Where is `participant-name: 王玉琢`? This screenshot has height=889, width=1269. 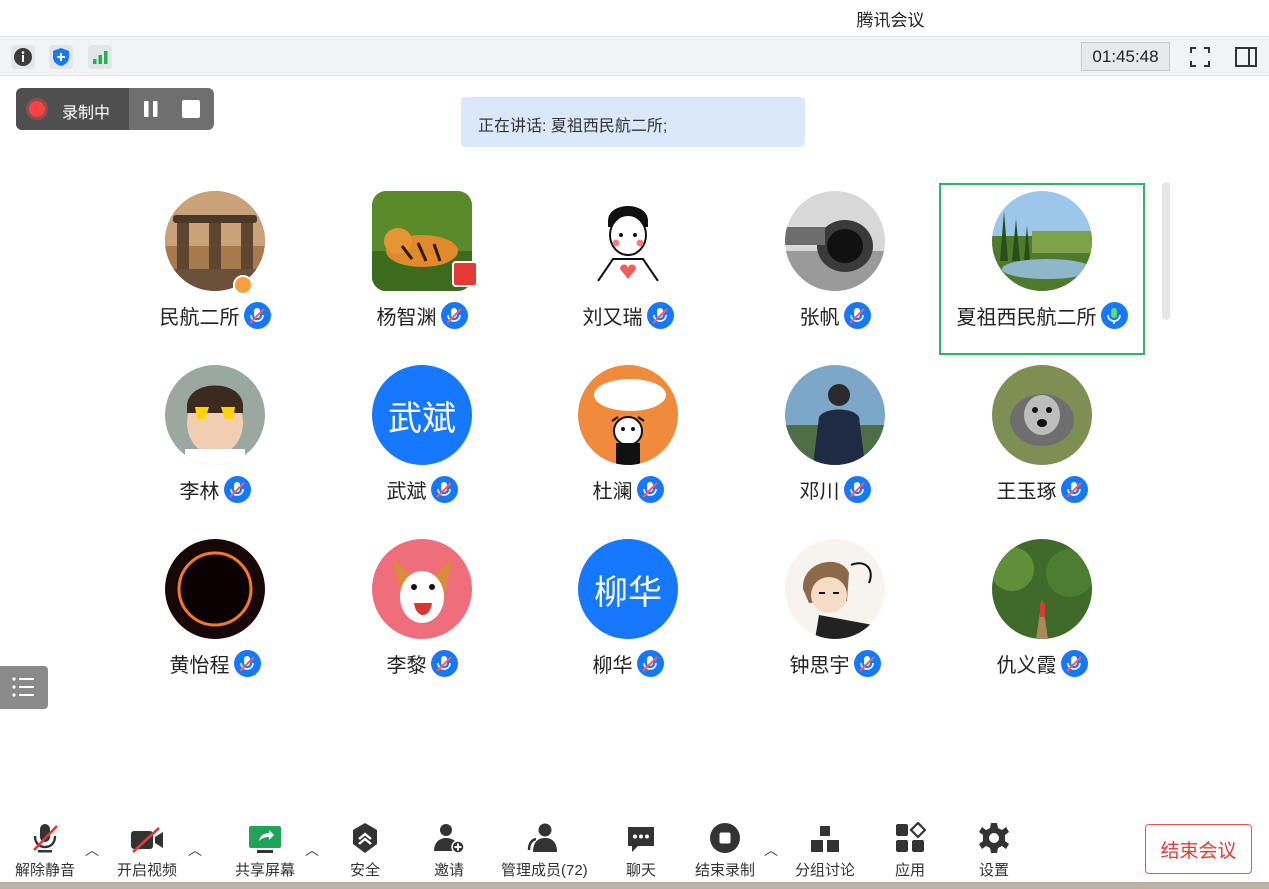 participant-name: 王玉琢 is located at coordinates (1026, 492).